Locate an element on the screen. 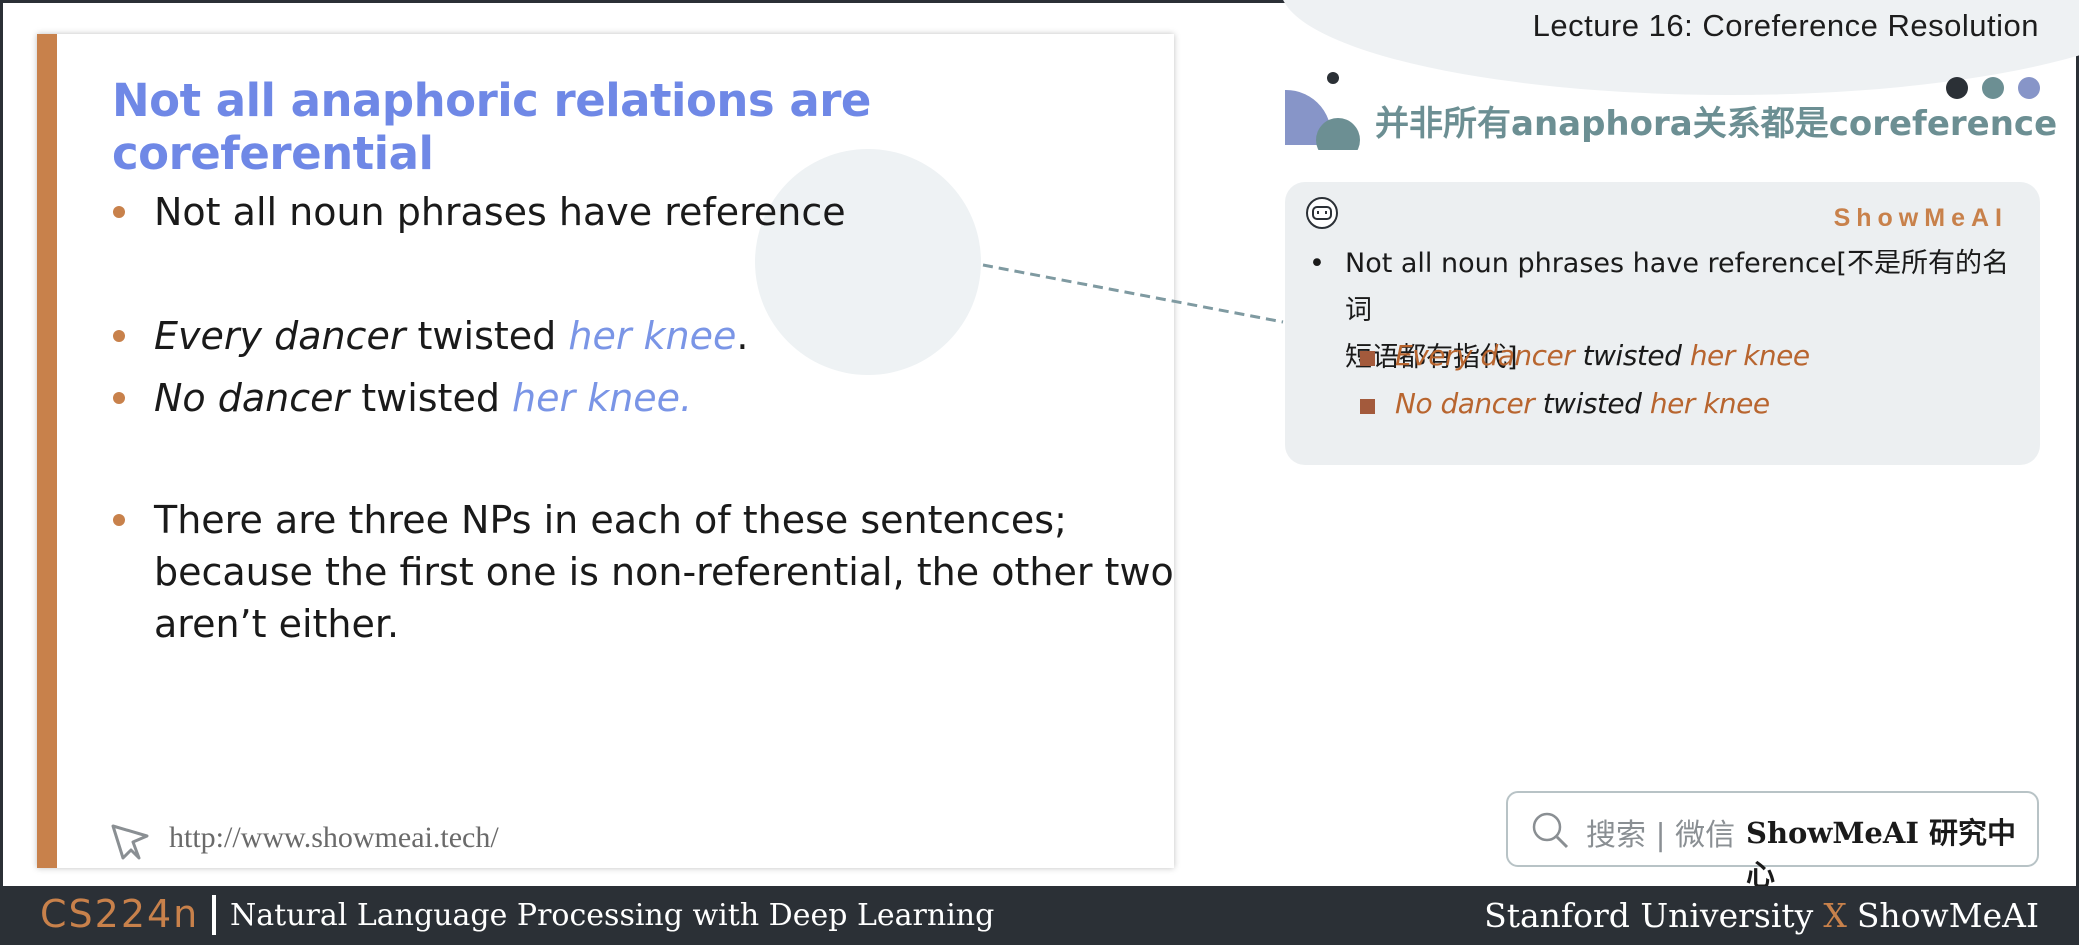 The image size is (2079, 945). slide-bullet-3: No dancer twisted her knee. is located at coordinates (402, 398).